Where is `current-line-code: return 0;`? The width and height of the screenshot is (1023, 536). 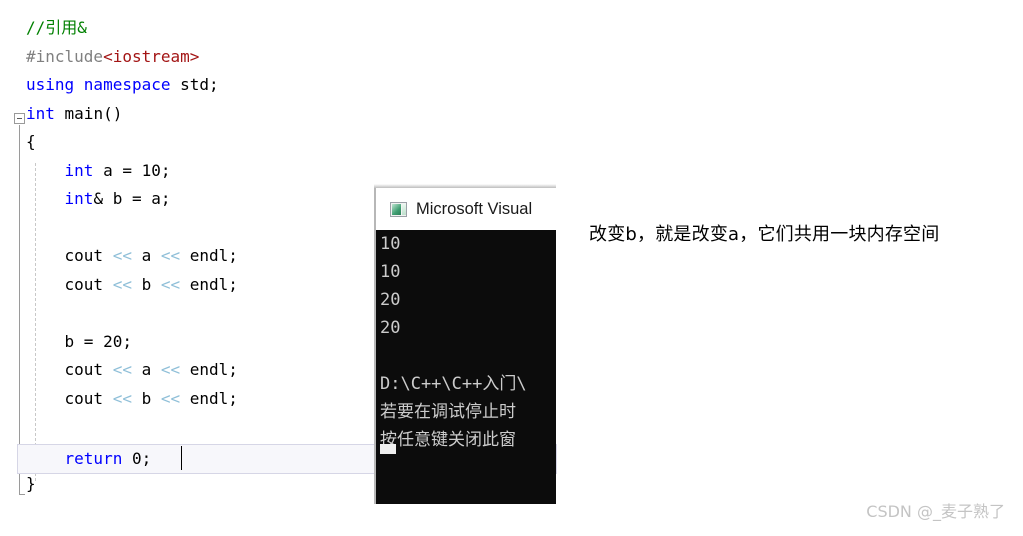 current-line-code: return 0; is located at coordinates (89, 459).